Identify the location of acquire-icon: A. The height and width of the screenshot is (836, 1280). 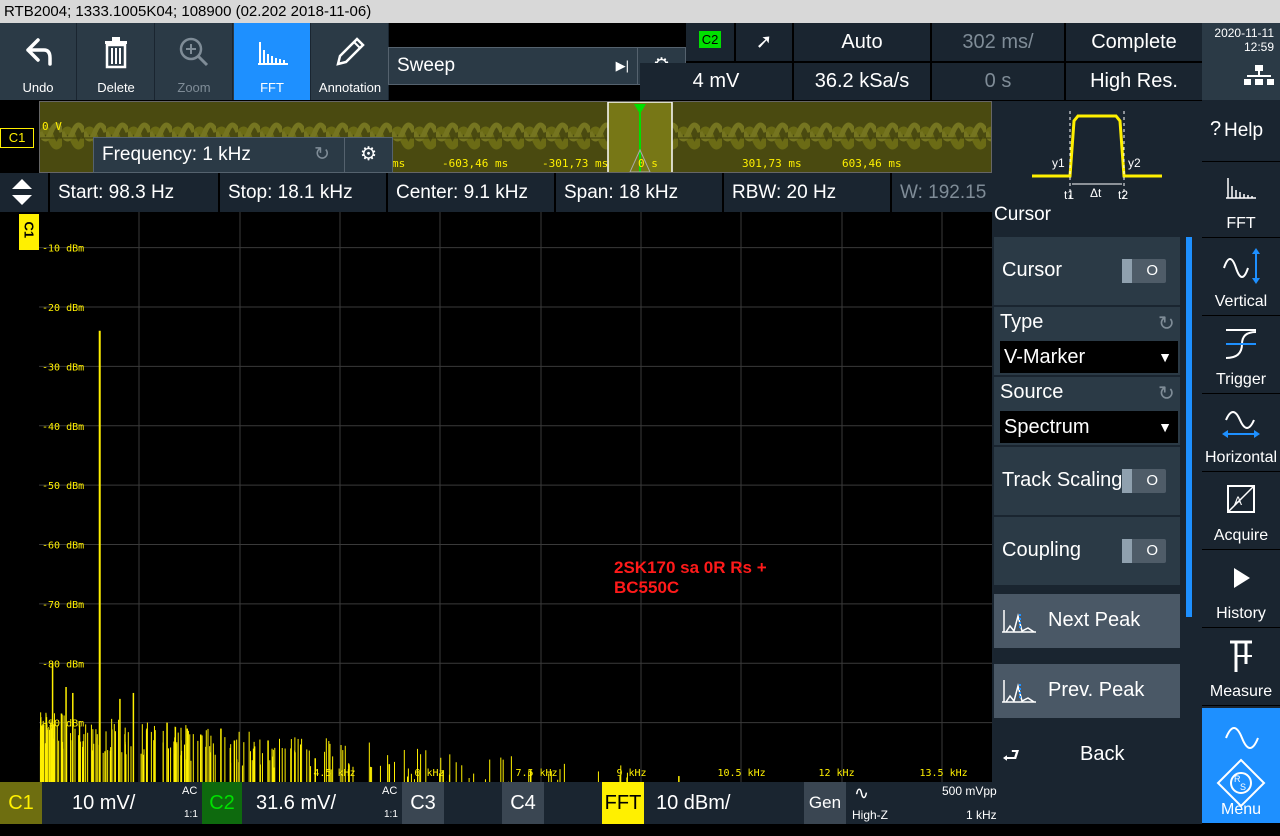
(1241, 499).